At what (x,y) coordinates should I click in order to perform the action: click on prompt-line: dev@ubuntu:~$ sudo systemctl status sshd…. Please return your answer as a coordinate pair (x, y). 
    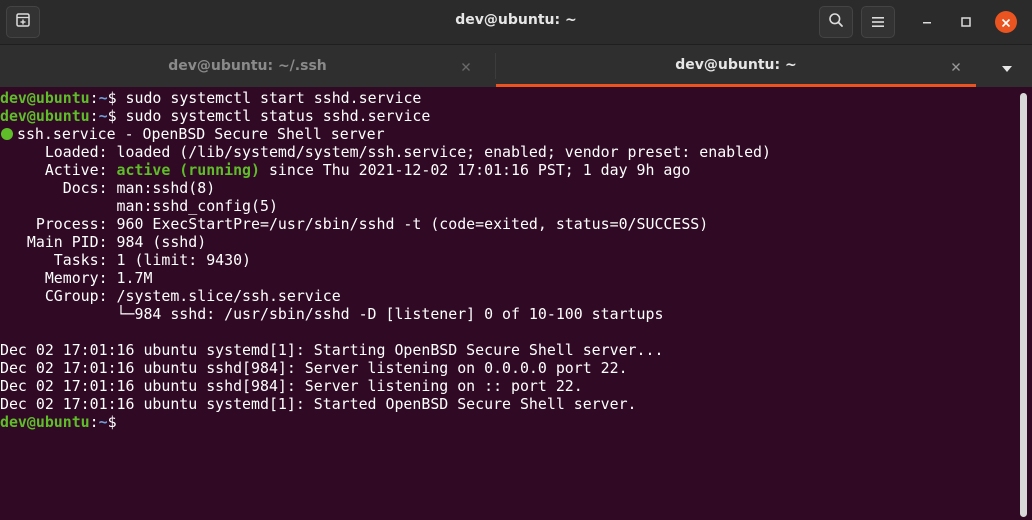
    Looking at the image, I should click on (508, 116).